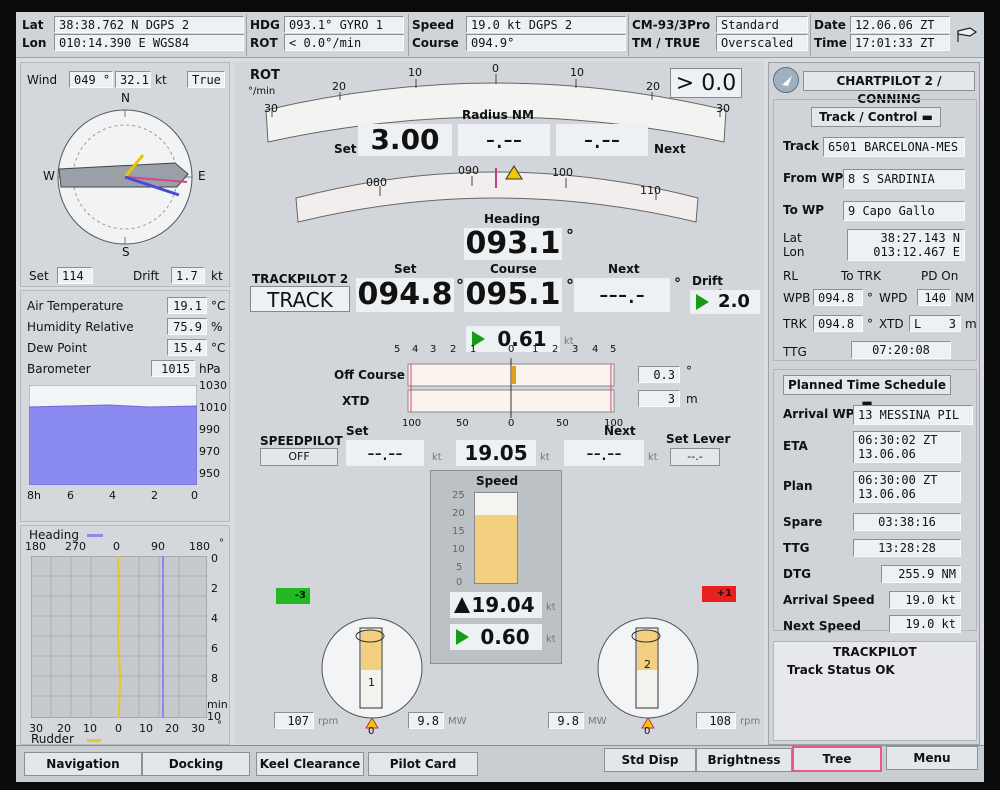  I want to click on drift-value: 1.7, so click(188, 275).